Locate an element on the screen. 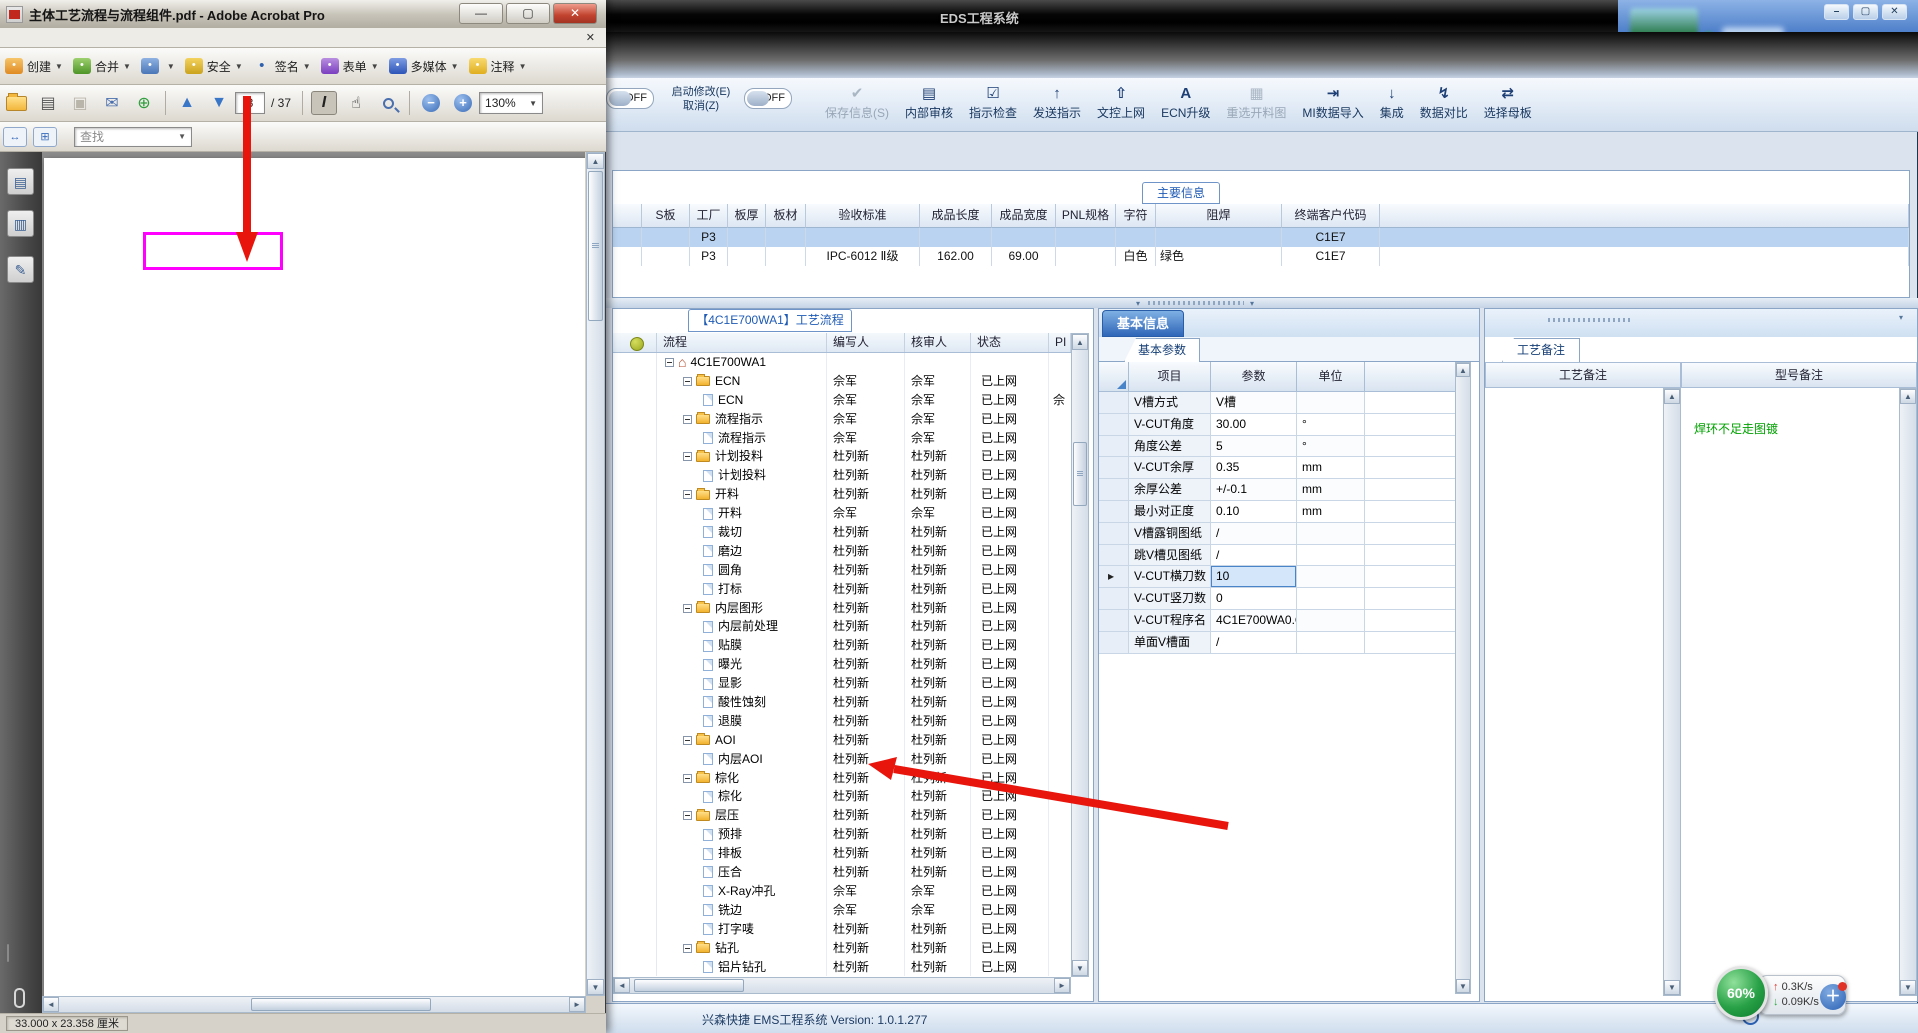 The height and width of the screenshot is (1033, 1918). param-row: 最小对正度 0.10 mm is located at coordinates (1285, 511).